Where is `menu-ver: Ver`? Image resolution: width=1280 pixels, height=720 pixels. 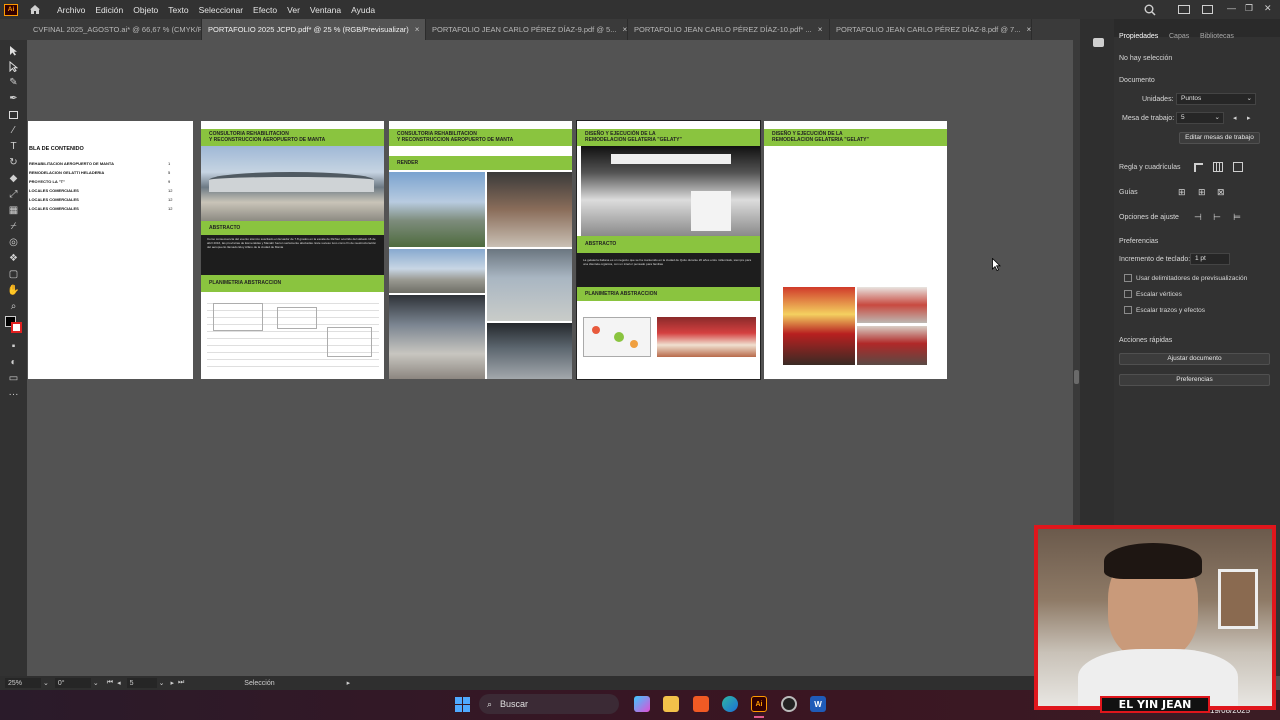
menu-ver: Ver is located at coordinates (293, 10).